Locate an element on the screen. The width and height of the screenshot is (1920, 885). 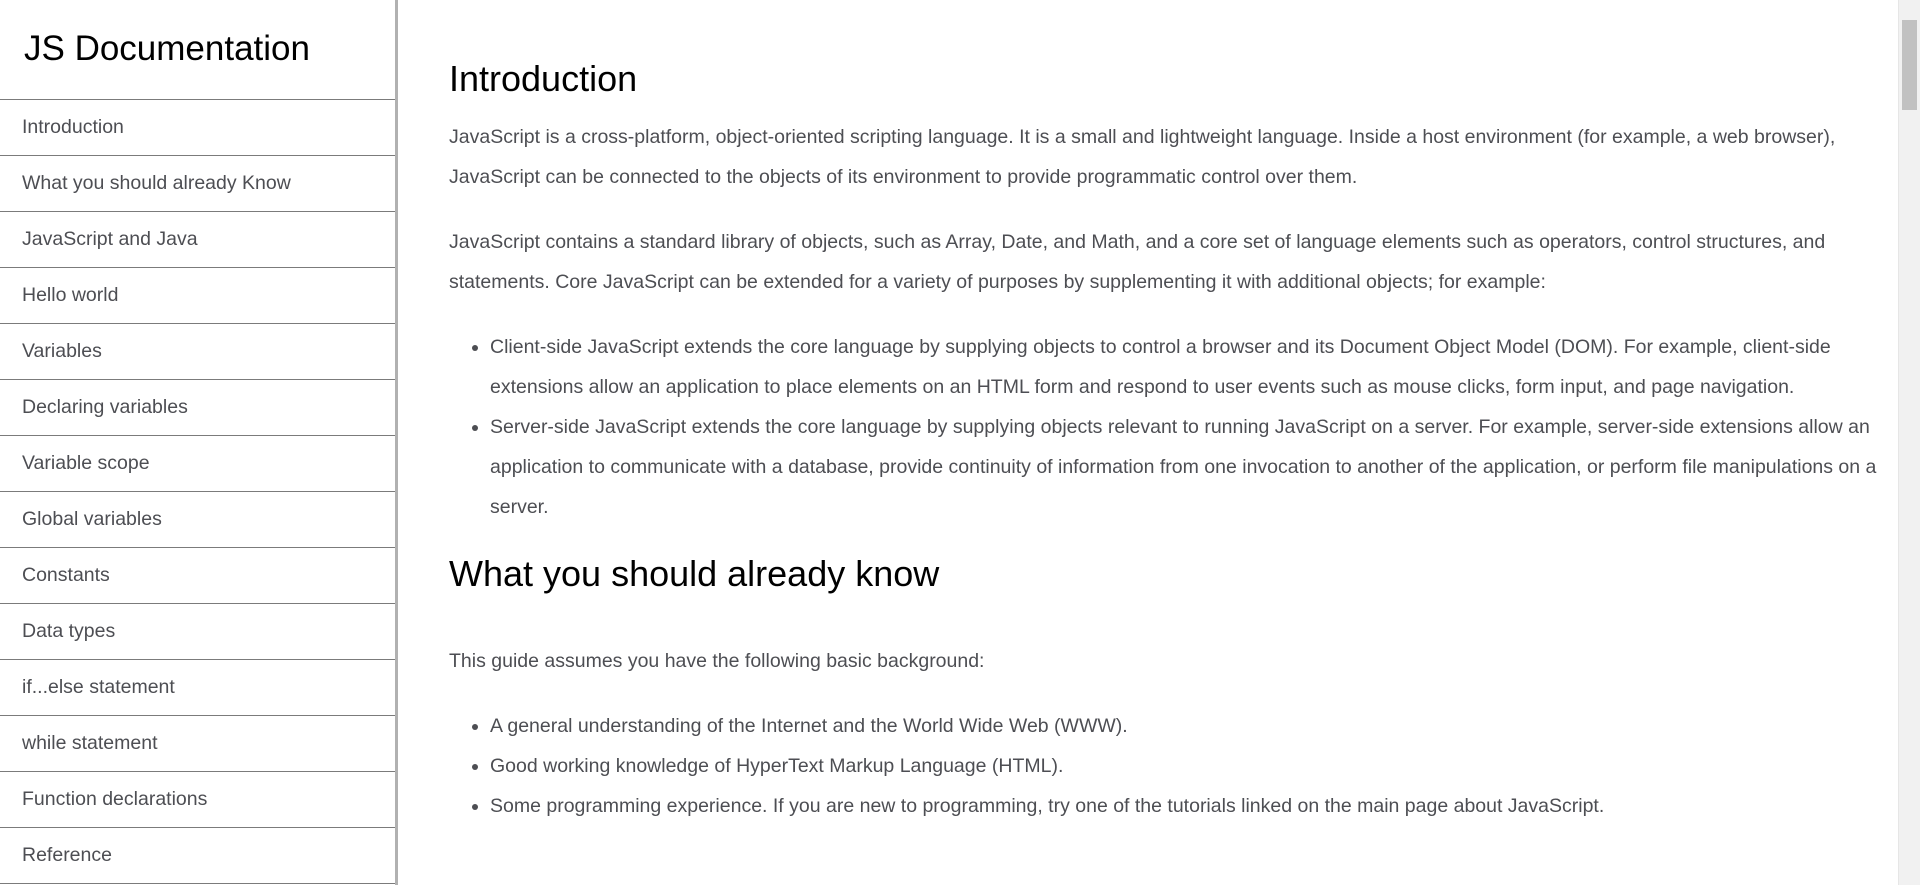
nav-link-variables: Variables is located at coordinates (197, 352).